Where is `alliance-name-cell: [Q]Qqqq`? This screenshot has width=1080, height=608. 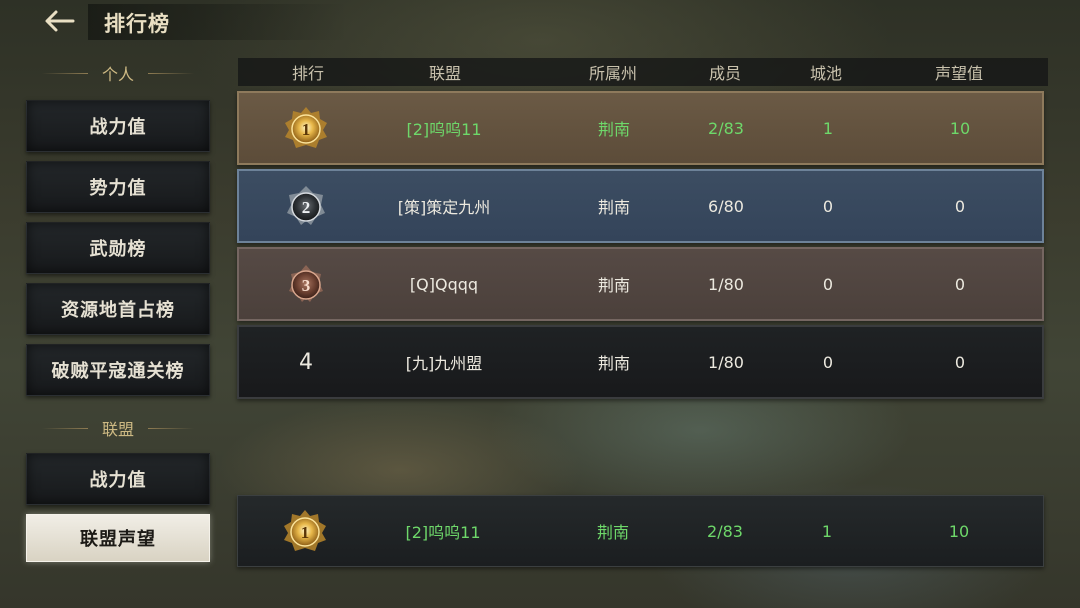 alliance-name-cell: [Q]Qqqq is located at coordinates (444, 284).